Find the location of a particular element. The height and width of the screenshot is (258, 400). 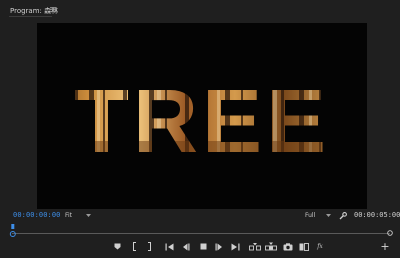

go-to-in-button is located at coordinates (169, 246).